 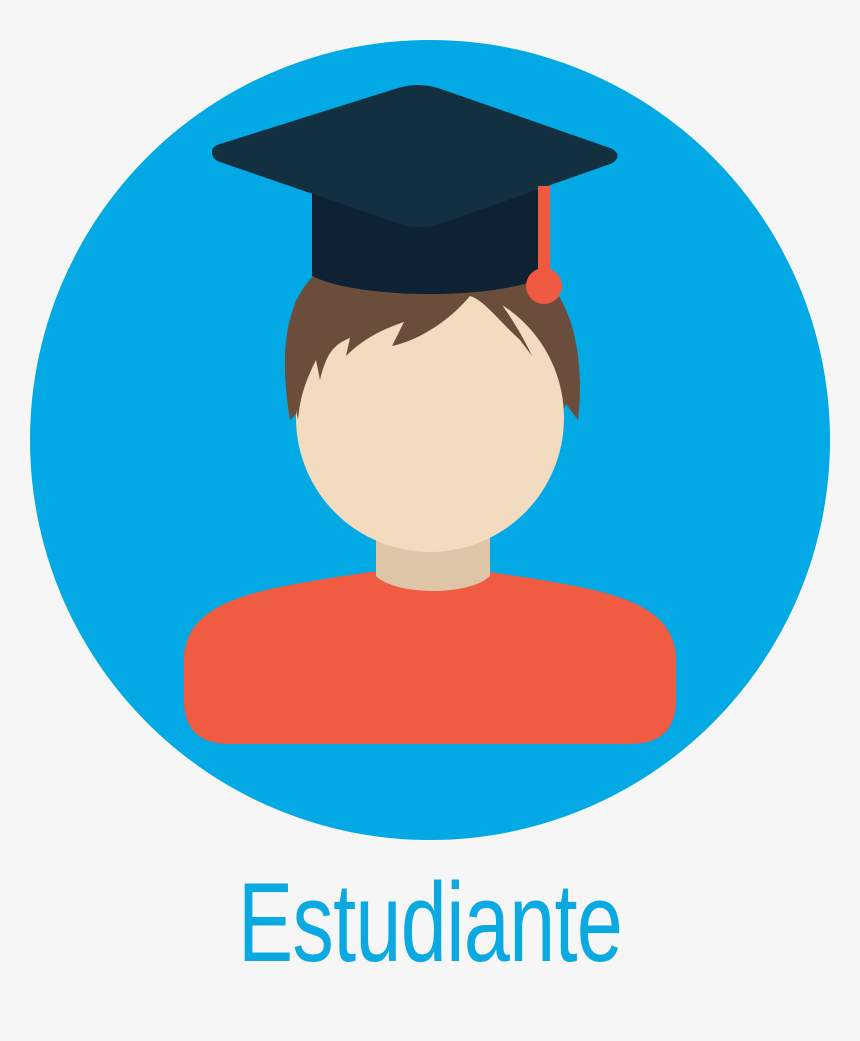 What do you see at coordinates (430, 658) in the screenshot?
I see `shirt-shape` at bounding box center [430, 658].